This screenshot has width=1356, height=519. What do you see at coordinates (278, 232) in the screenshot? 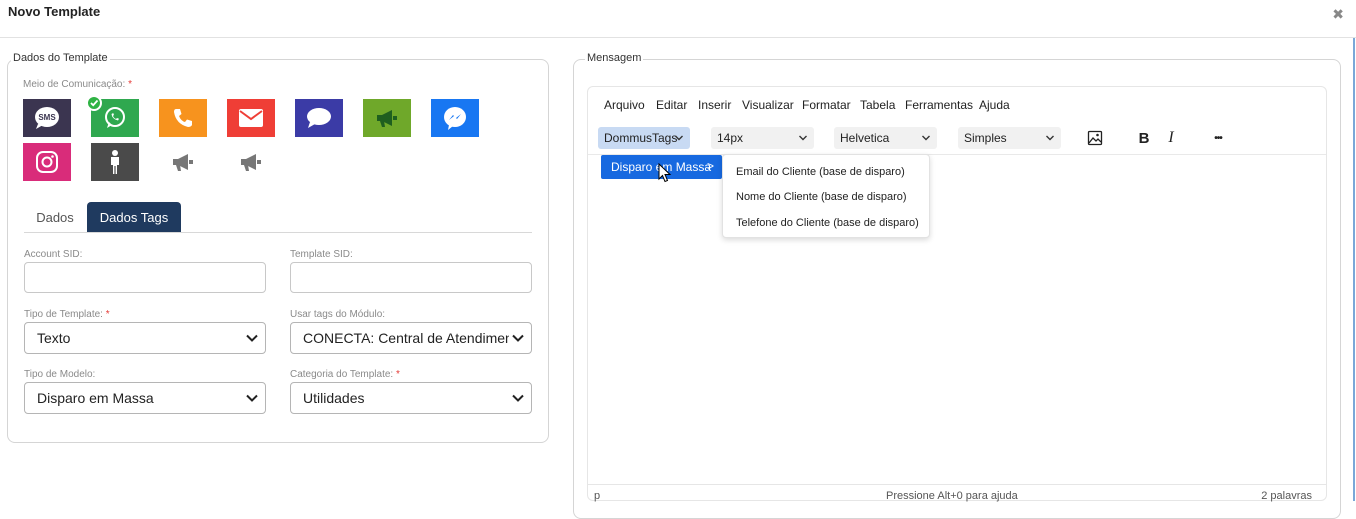
I see `tab-divider` at bounding box center [278, 232].